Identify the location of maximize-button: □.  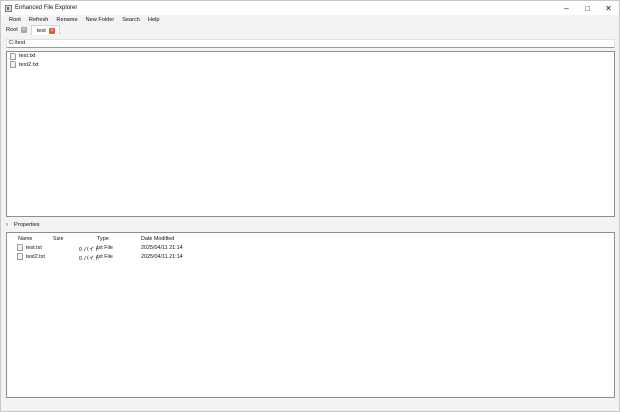
(587, 8).